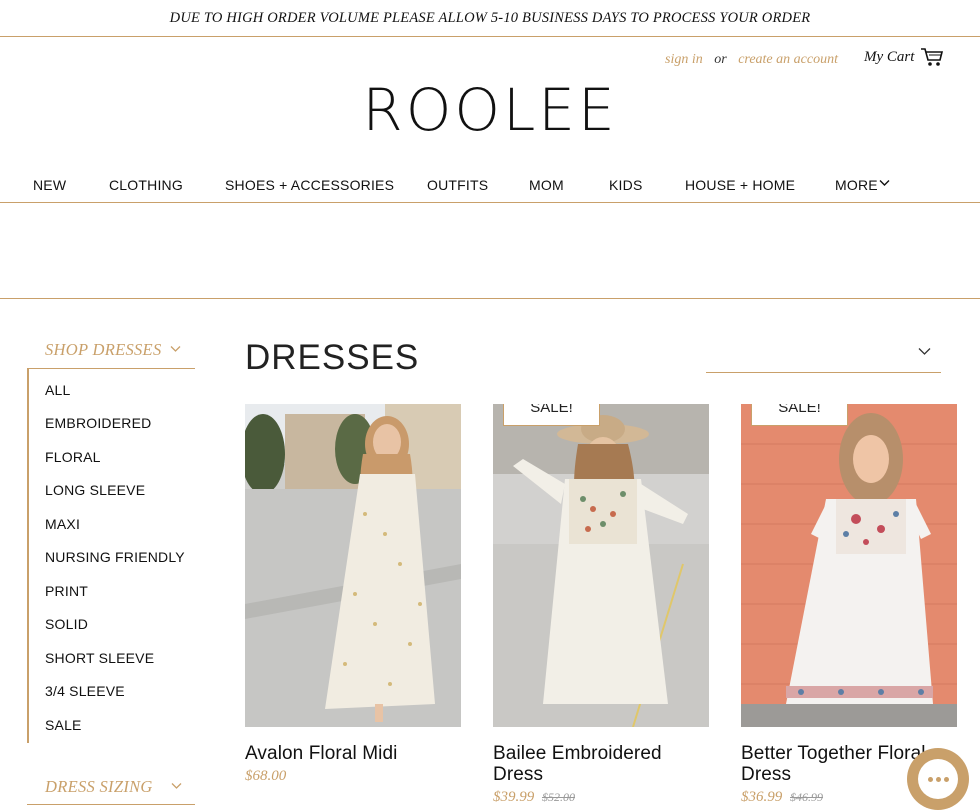  Describe the element at coordinates (62, 524) in the screenshot. I see `sidebar-item-maxi: MAXI` at that location.